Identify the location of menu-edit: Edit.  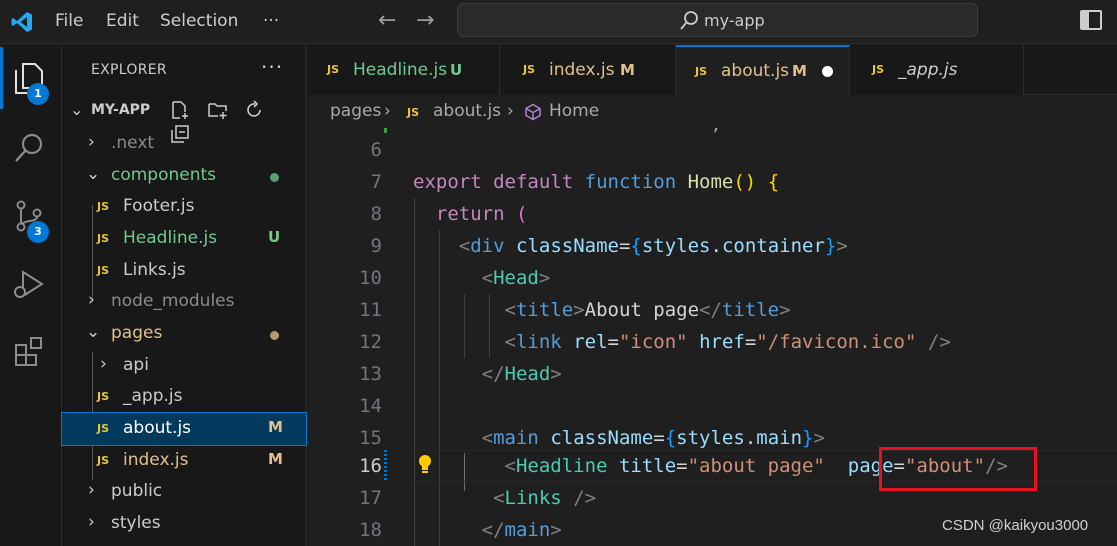
(122, 21).